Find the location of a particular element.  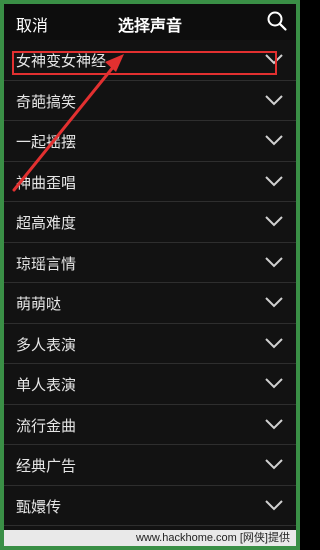

category-label: 琼瑶言情 is located at coordinates (46, 263).